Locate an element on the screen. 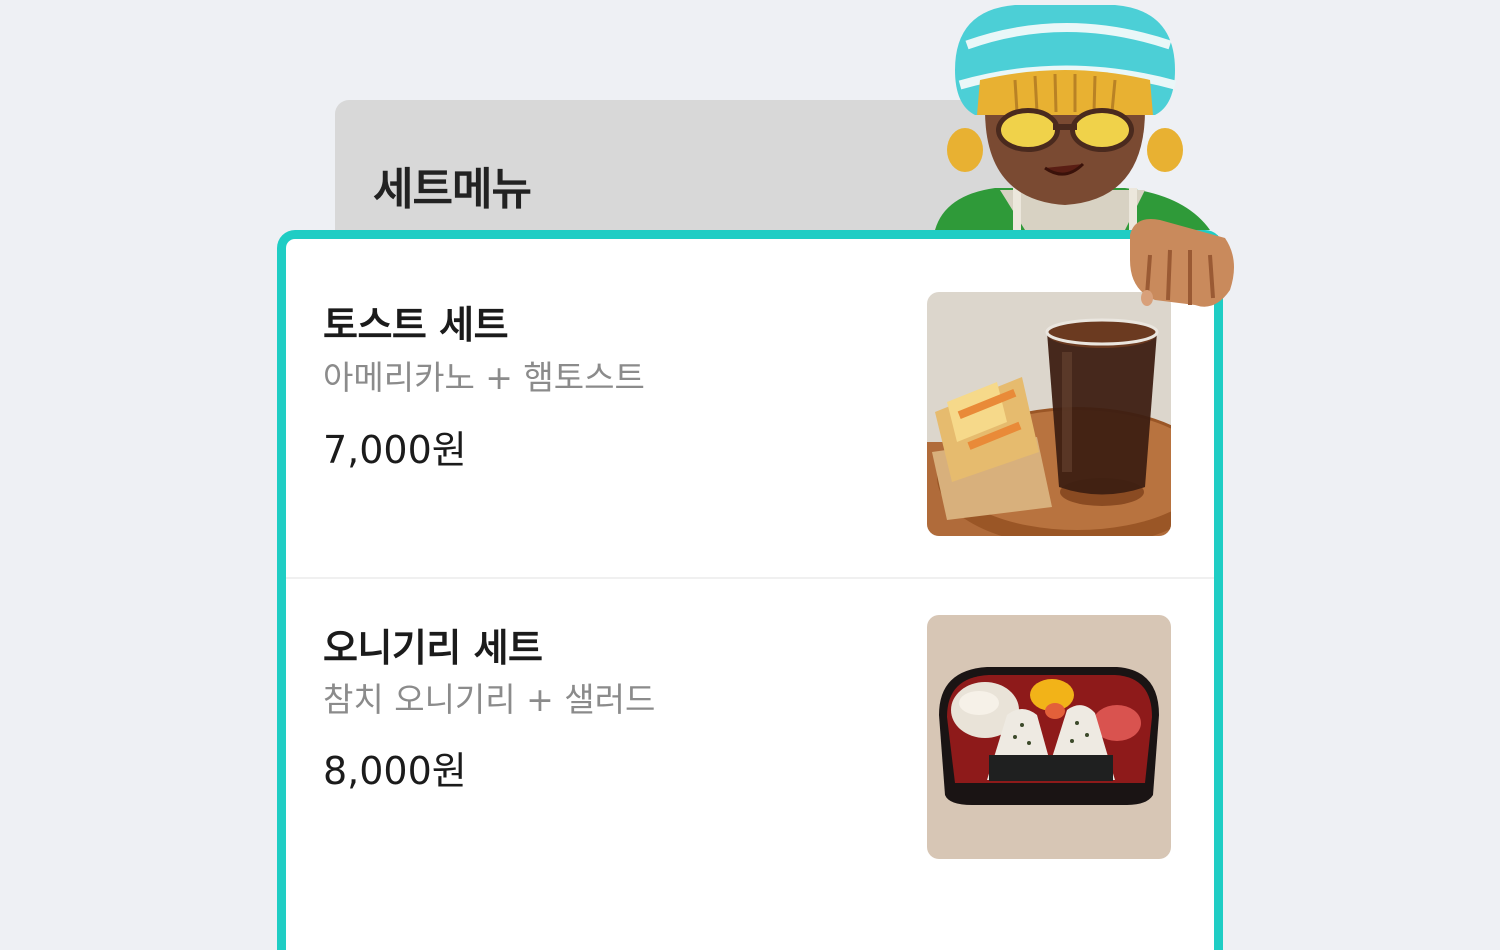 The width and height of the screenshot is (1500, 950). menu-item-name: 토스트 세트 is located at coordinates (416, 325).